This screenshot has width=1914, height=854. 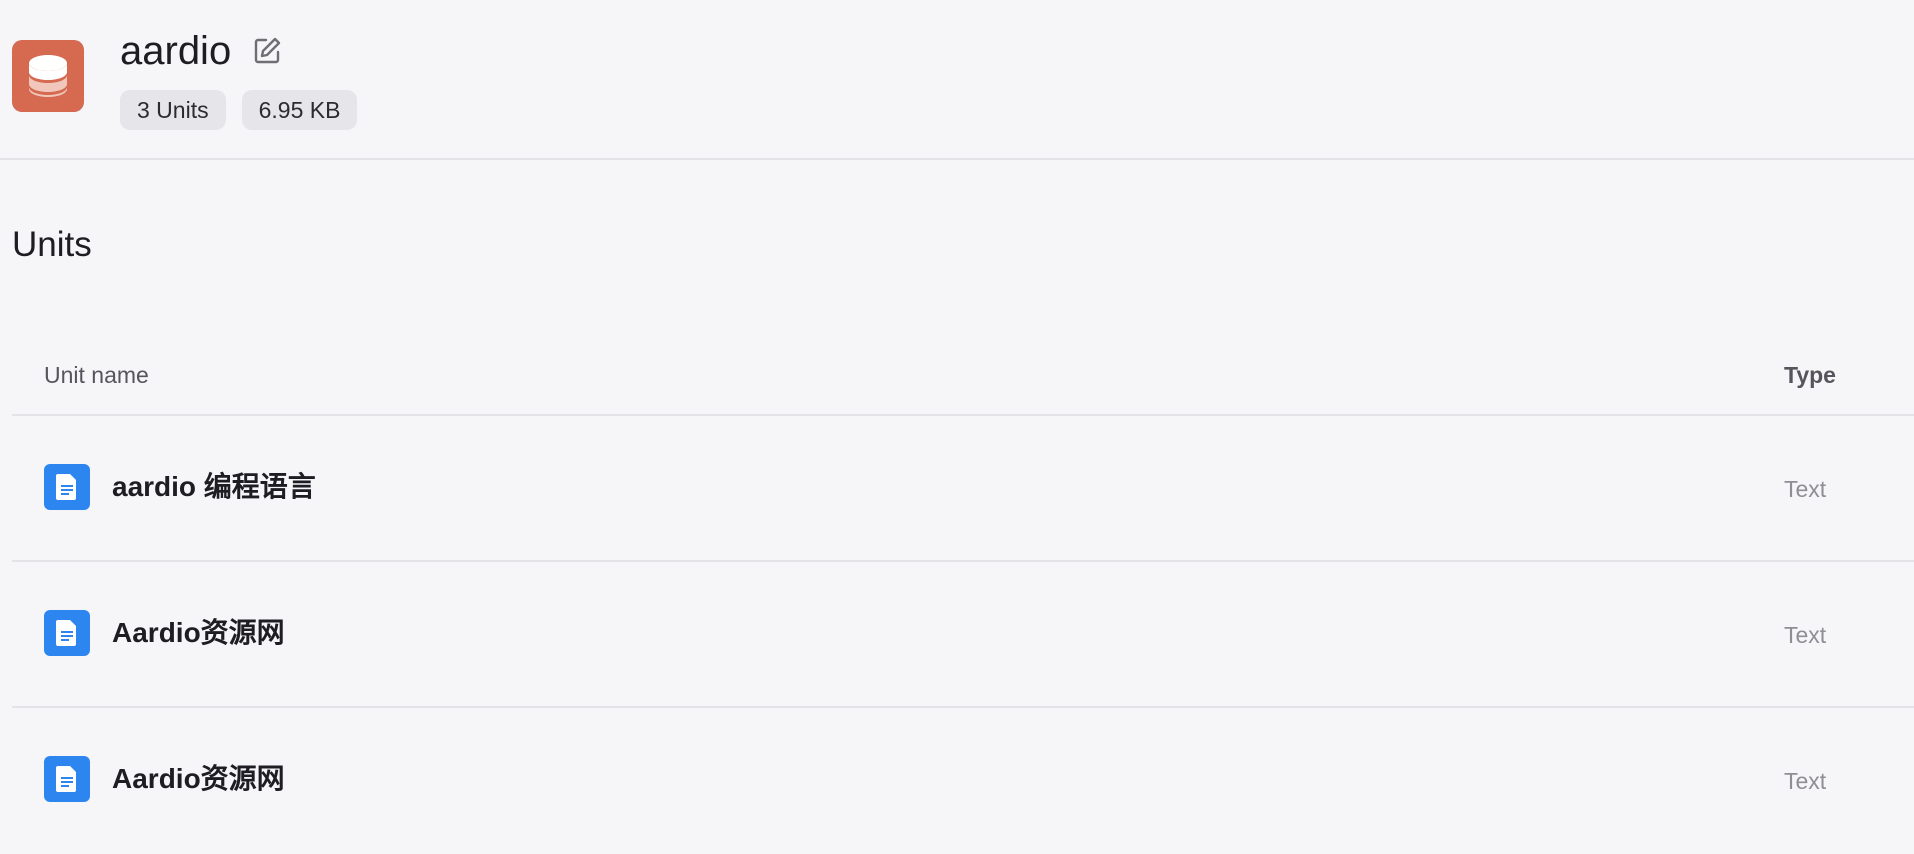 What do you see at coordinates (299, 110) in the screenshot?
I see `size-badge: 6.95 KB` at bounding box center [299, 110].